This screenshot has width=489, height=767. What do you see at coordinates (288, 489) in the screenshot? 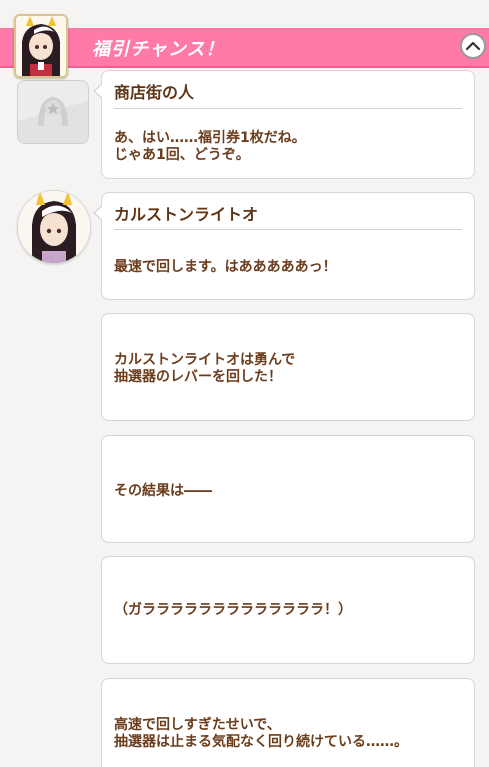
I see `narration-bubble: その結果は――` at bounding box center [288, 489].